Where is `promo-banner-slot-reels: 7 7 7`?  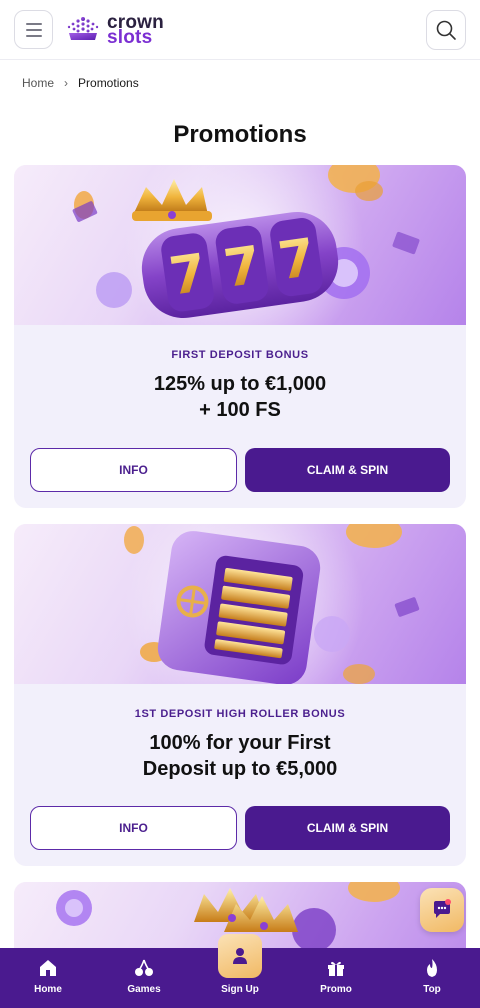
promo-banner-slot-reels: 7 7 7 is located at coordinates (240, 245).